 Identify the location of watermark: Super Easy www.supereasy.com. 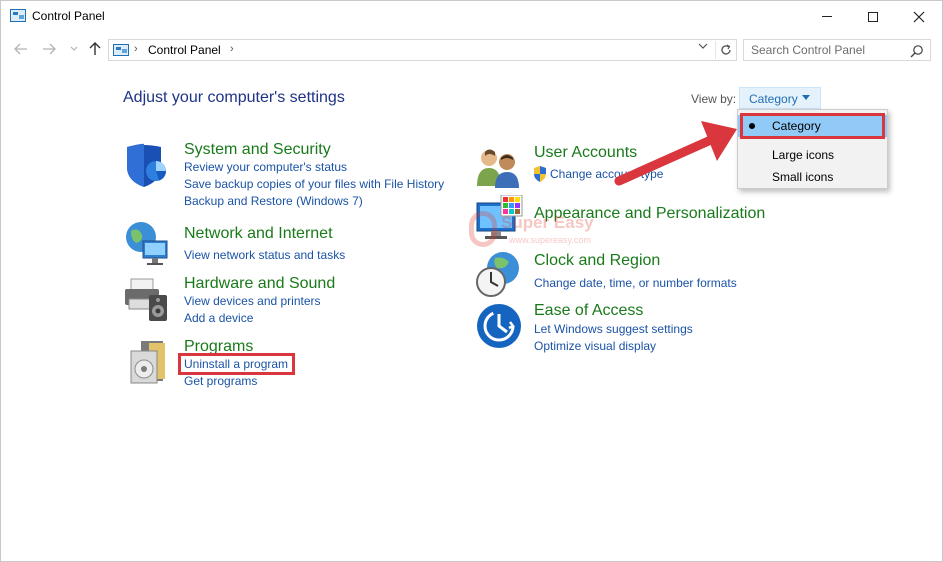
(539, 232).